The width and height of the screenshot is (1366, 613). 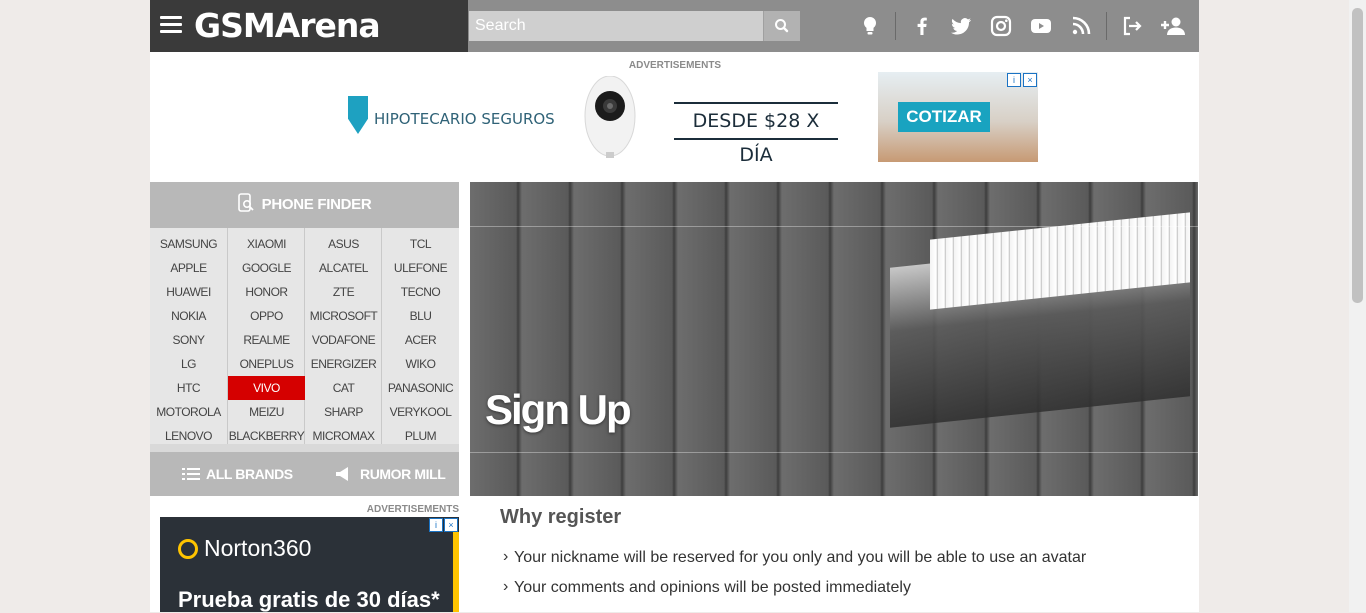 I want to click on brand-link-huawei: HUAWEI, so click(x=188, y=292).